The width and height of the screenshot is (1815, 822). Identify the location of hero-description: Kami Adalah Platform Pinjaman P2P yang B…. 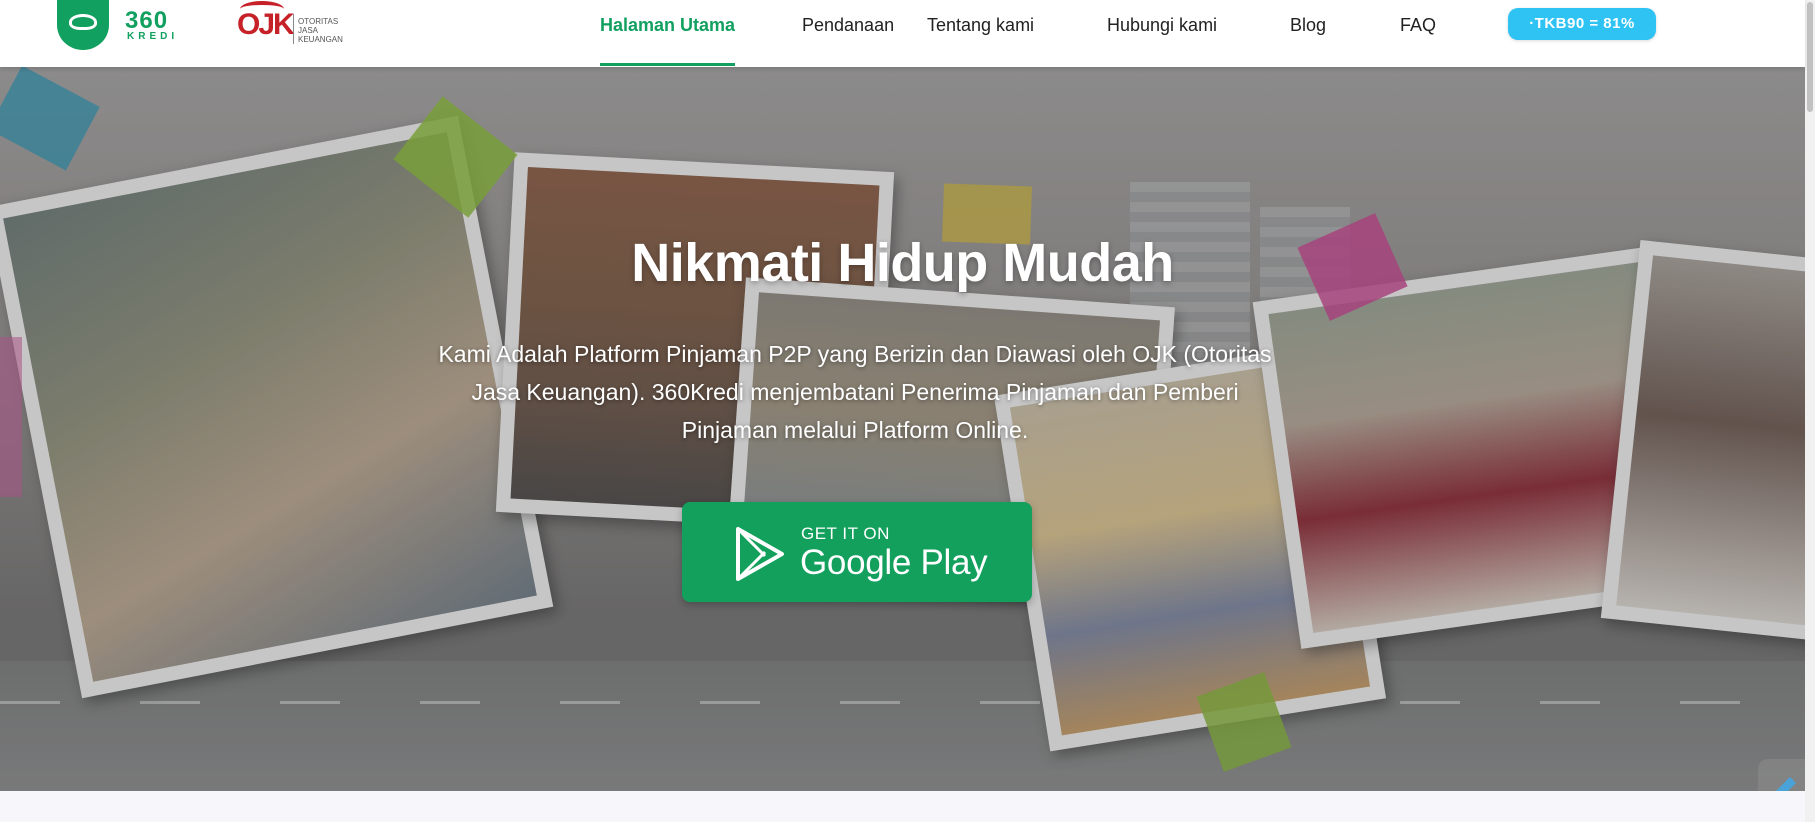
(855, 392).